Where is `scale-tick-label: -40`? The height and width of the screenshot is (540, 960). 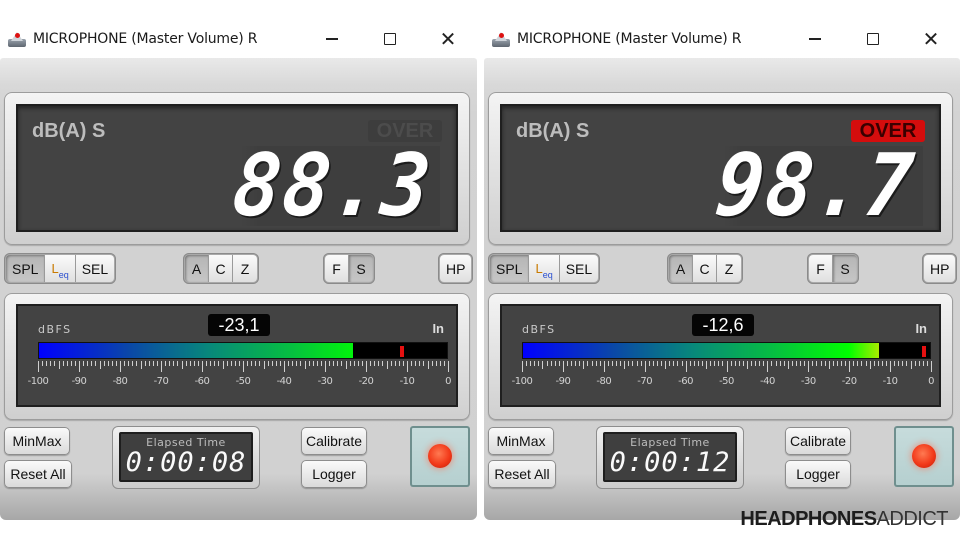 scale-tick-label: -40 is located at coordinates (767, 381).